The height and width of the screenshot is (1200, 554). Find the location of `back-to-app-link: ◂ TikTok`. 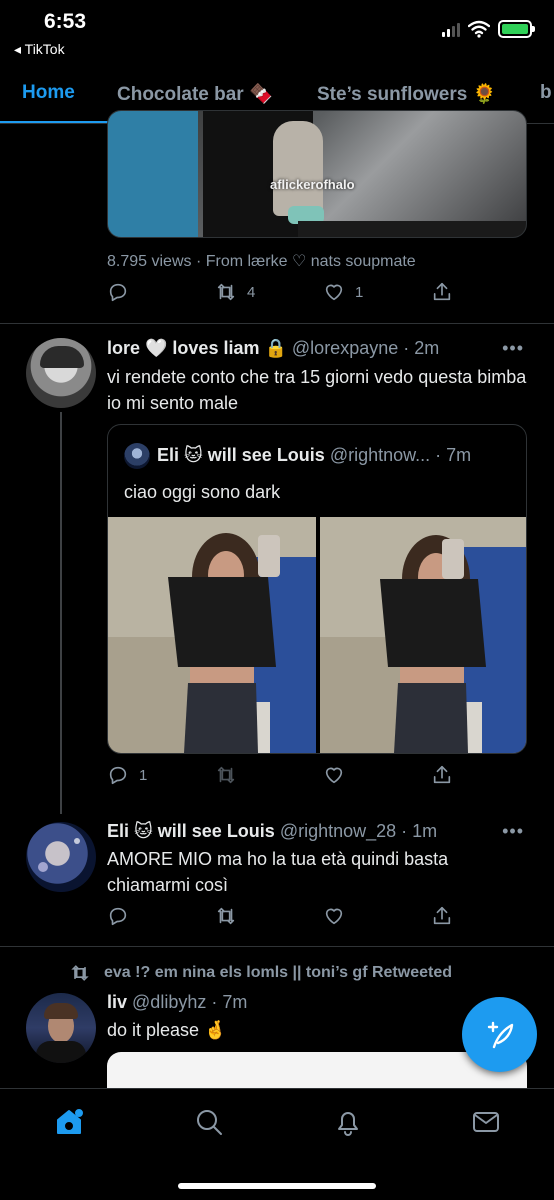

back-to-app-link: ◂ TikTok is located at coordinates (39, 49).